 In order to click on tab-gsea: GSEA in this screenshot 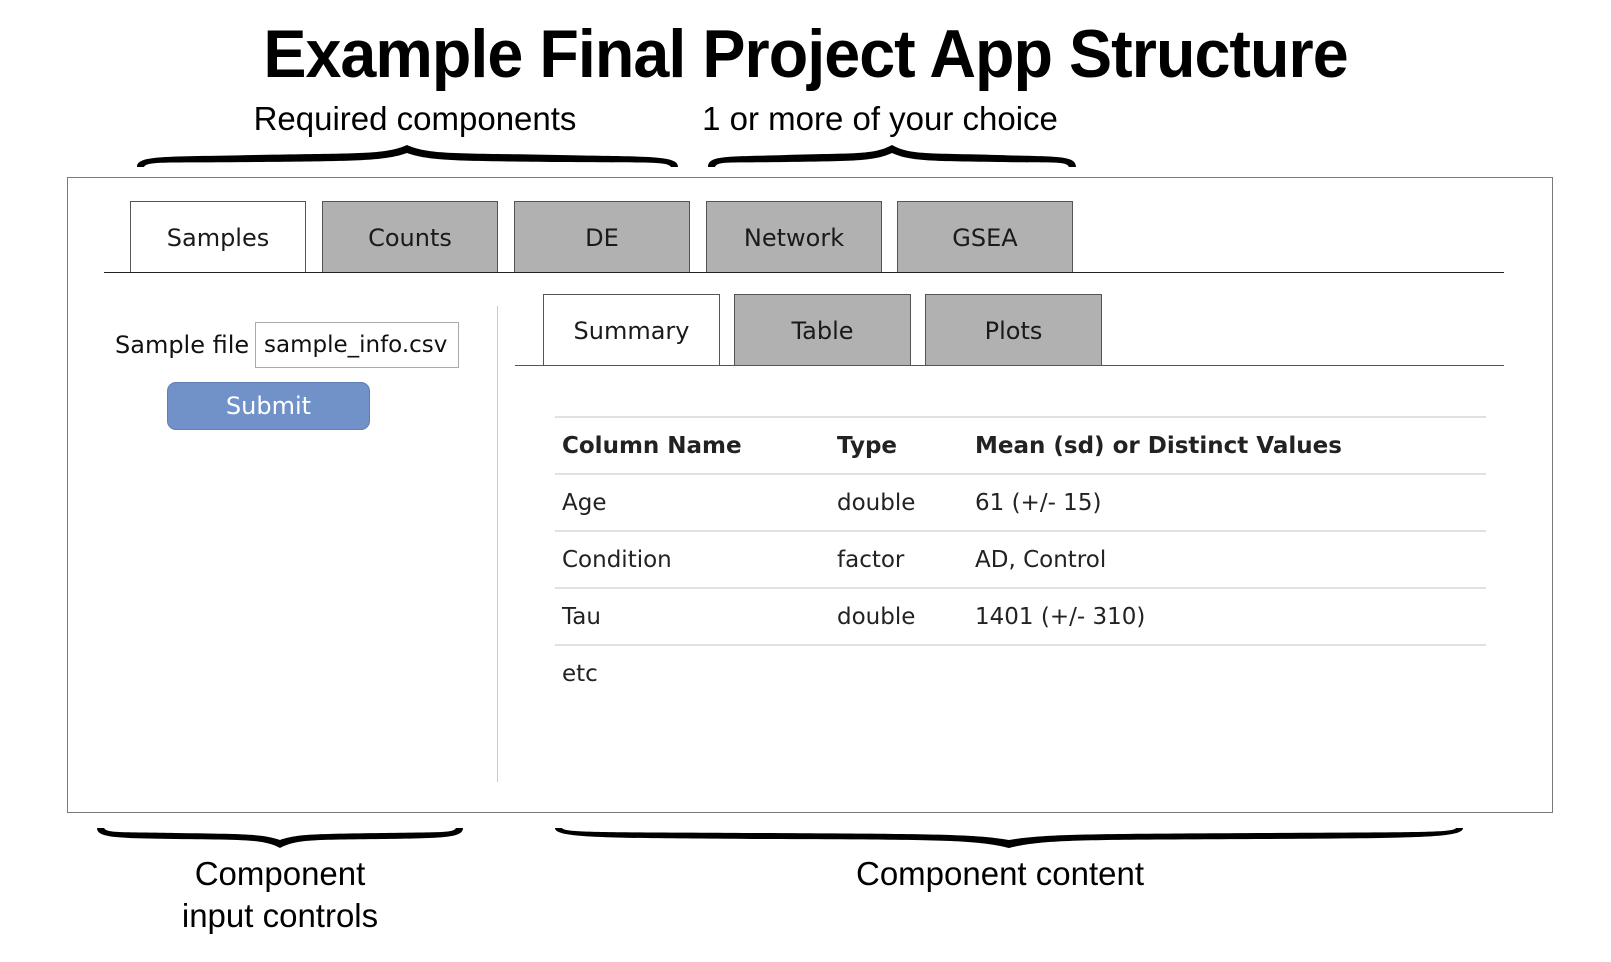, I will do `click(985, 237)`.